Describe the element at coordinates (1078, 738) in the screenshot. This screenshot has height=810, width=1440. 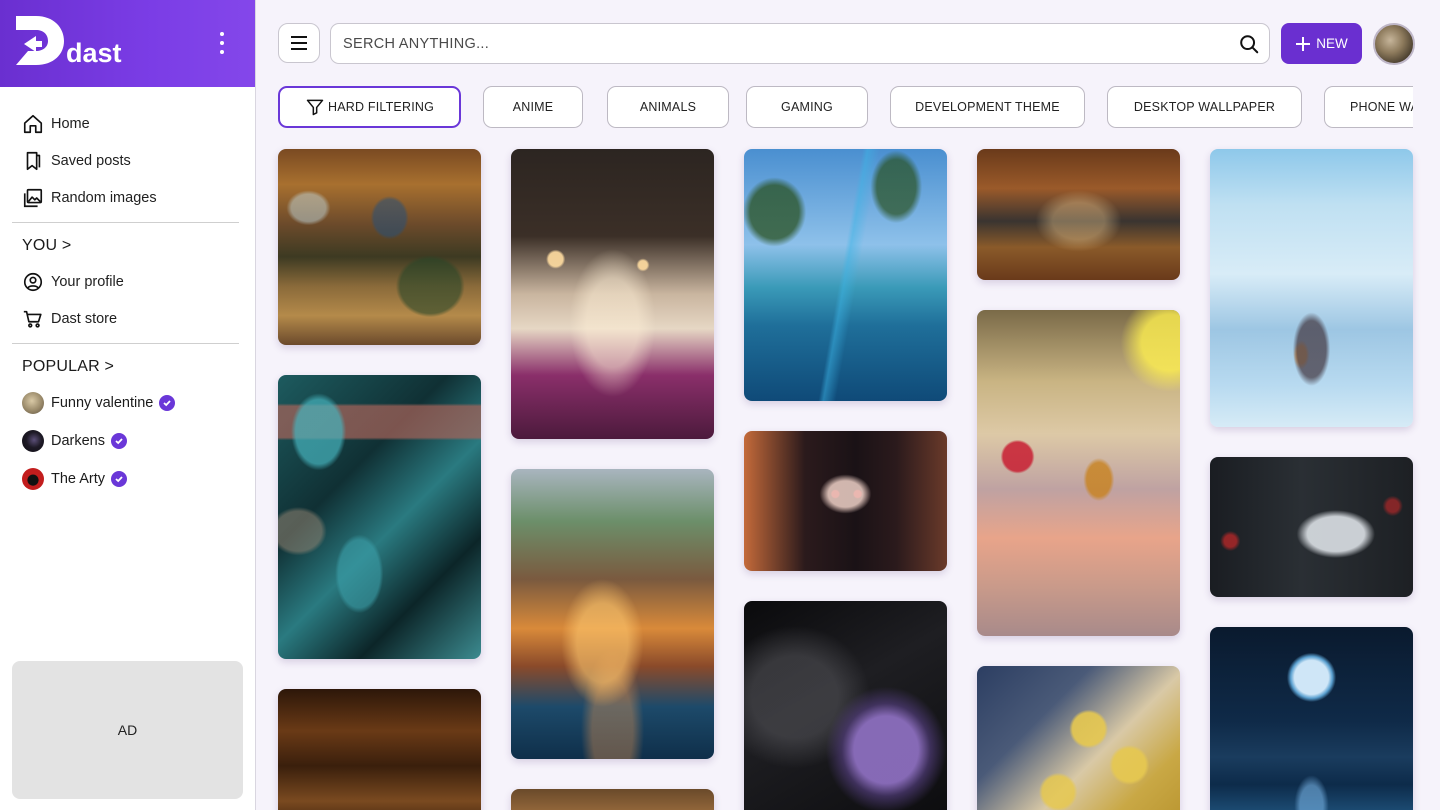
I see `image-card-golden-curls-manga` at that location.